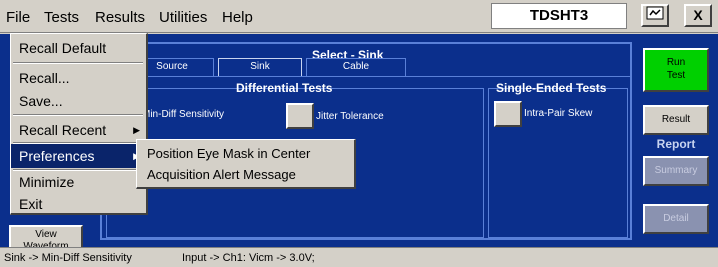 This screenshot has height=267, width=718. I want to click on app-title: TDSHT3, so click(559, 16).